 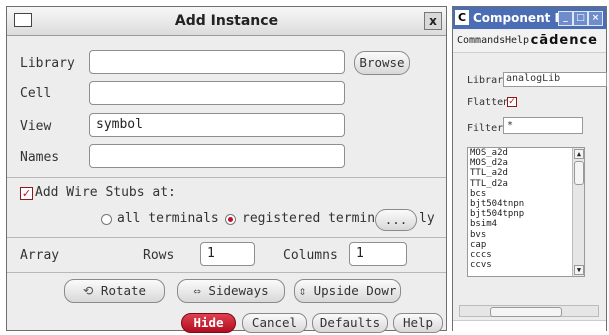 I want to click on registered-terminals-label-tail: ly, so click(x=427, y=218).